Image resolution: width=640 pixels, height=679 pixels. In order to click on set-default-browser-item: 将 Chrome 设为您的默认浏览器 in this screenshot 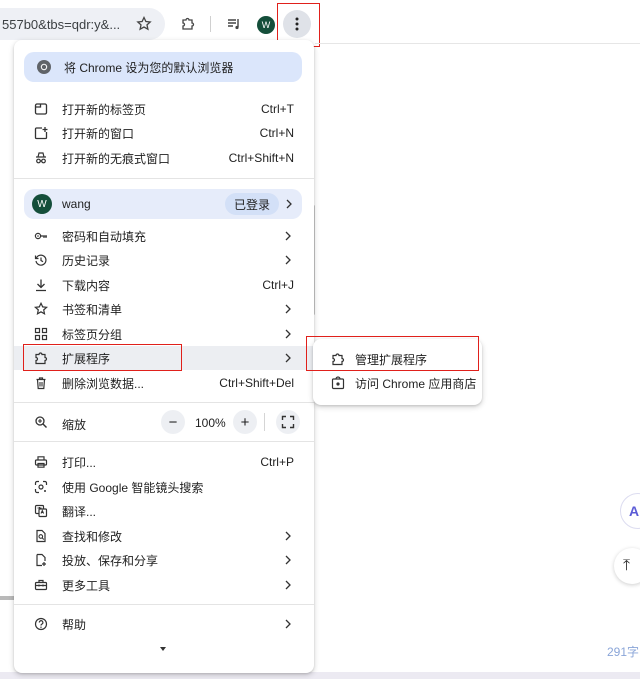, I will do `click(163, 67)`.